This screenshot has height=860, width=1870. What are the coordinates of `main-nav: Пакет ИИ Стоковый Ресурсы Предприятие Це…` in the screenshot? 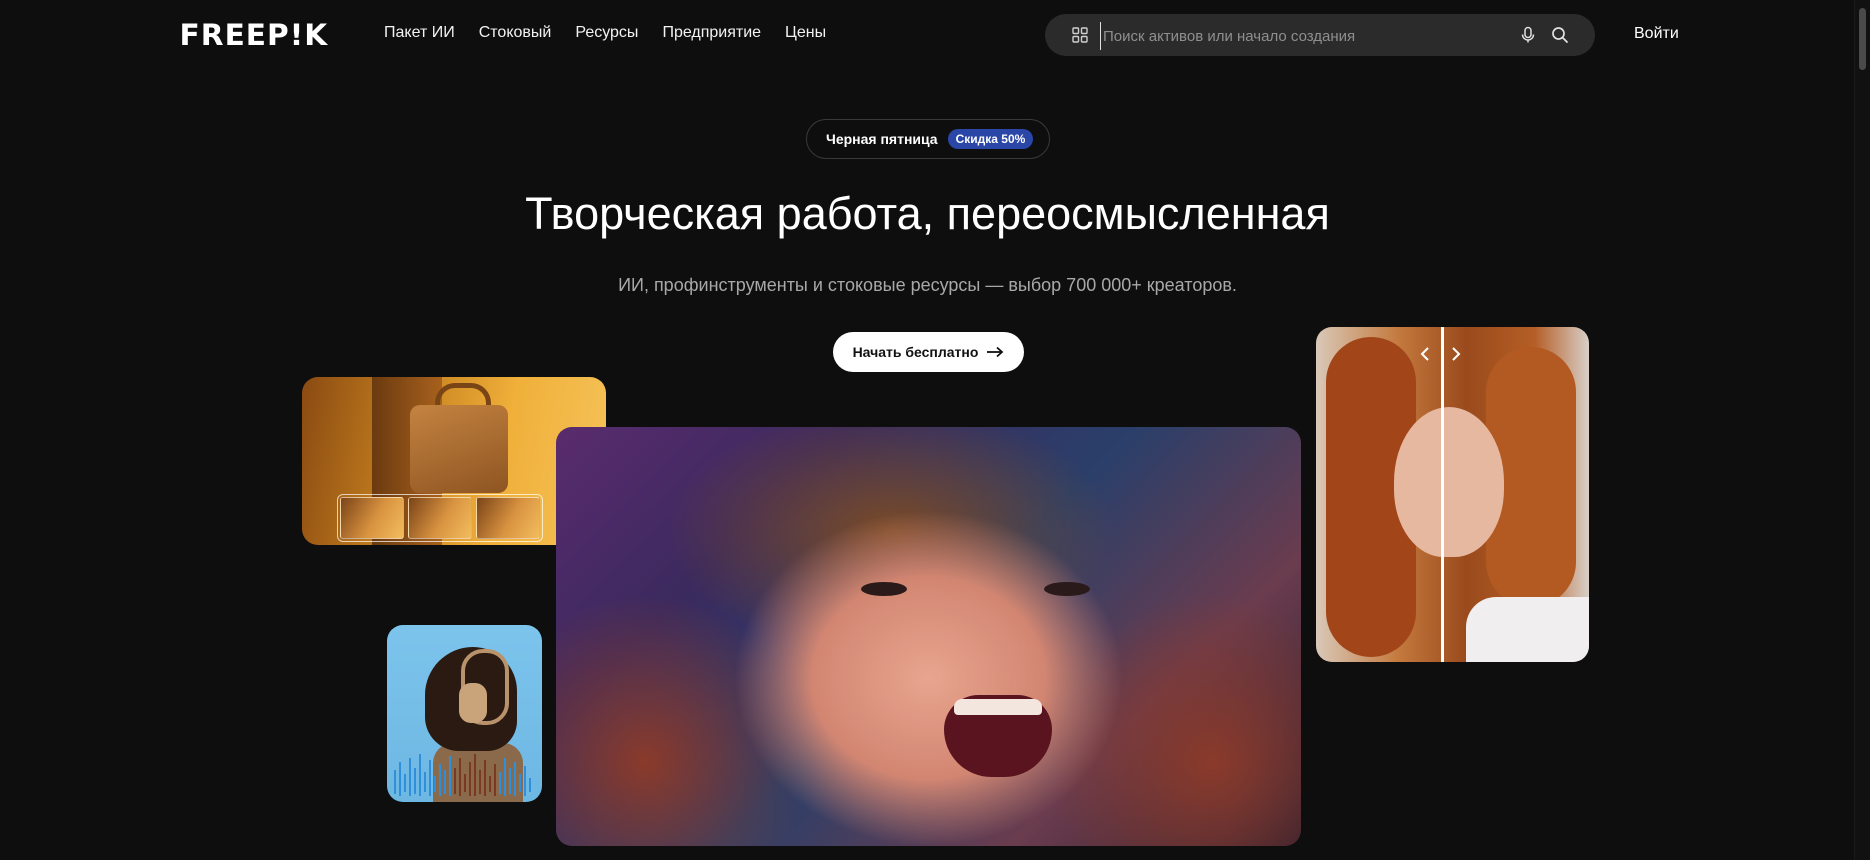 It's located at (605, 33).